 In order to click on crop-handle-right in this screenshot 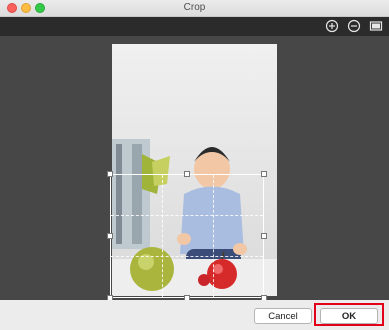, I will do `click(264, 236)`.